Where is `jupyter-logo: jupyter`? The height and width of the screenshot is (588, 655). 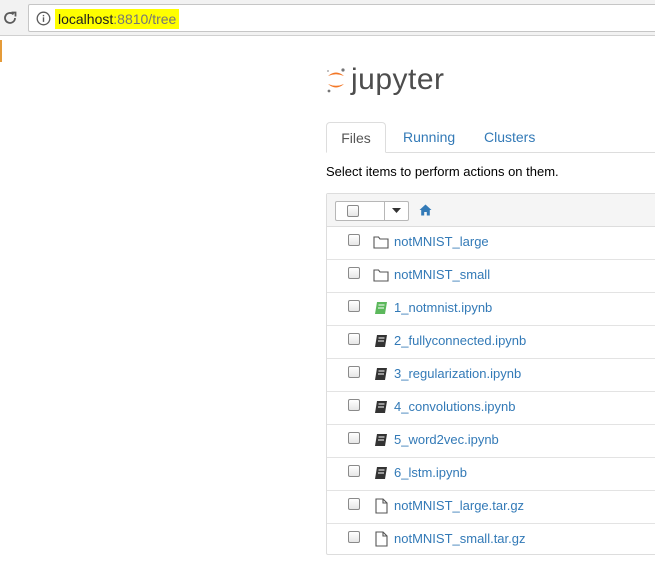 jupyter-logo: jupyter is located at coordinates (385, 80).